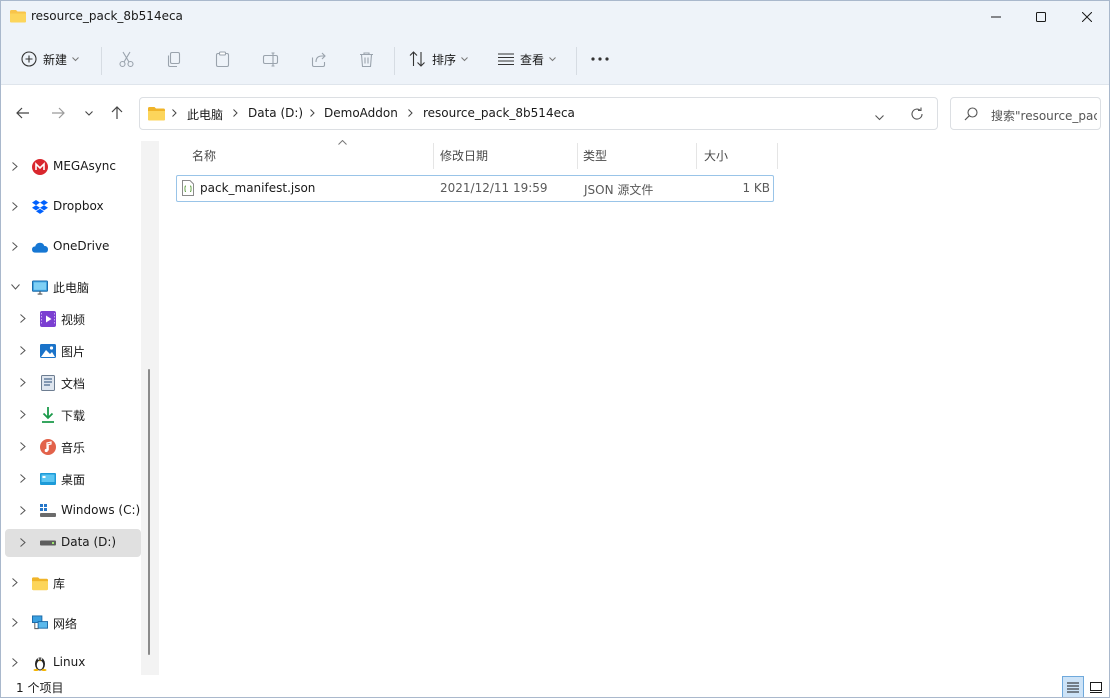 Image resolution: width=1110 pixels, height=698 pixels. What do you see at coordinates (73, 319) in the screenshot?
I see `nav-item-videos: 视频` at bounding box center [73, 319].